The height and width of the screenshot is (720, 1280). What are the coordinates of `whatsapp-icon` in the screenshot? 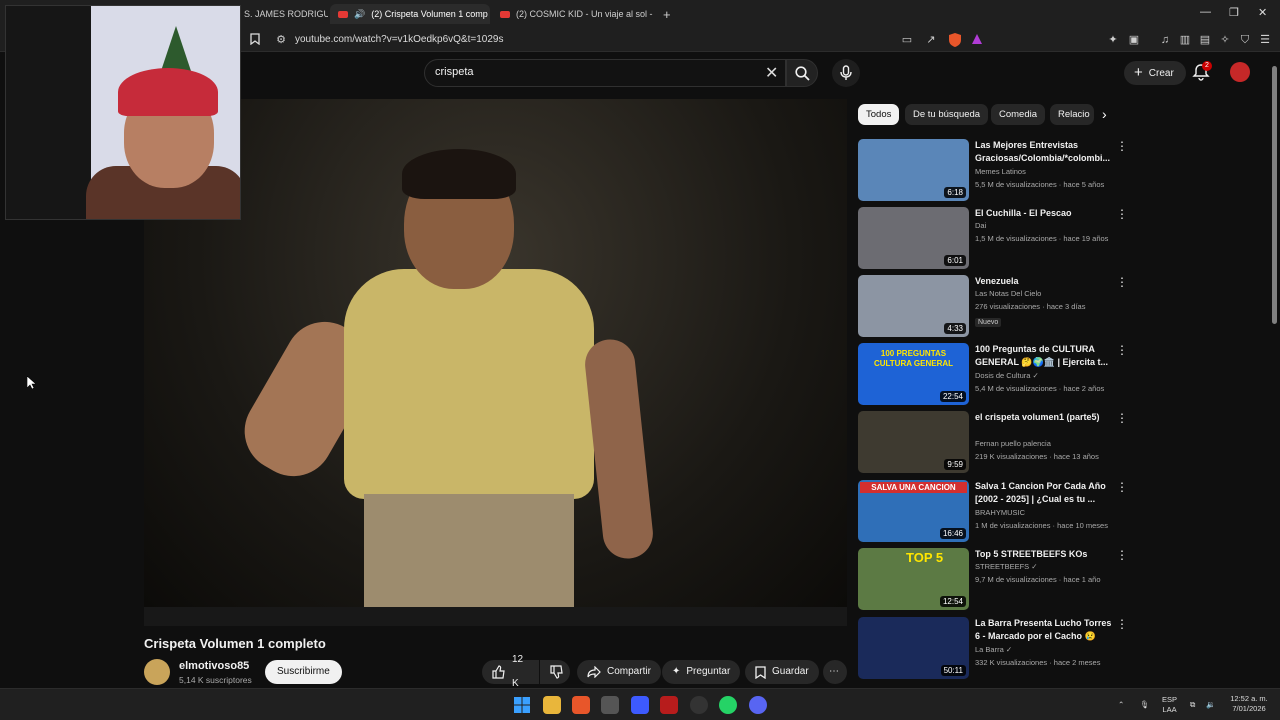 It's located at (728, 705).